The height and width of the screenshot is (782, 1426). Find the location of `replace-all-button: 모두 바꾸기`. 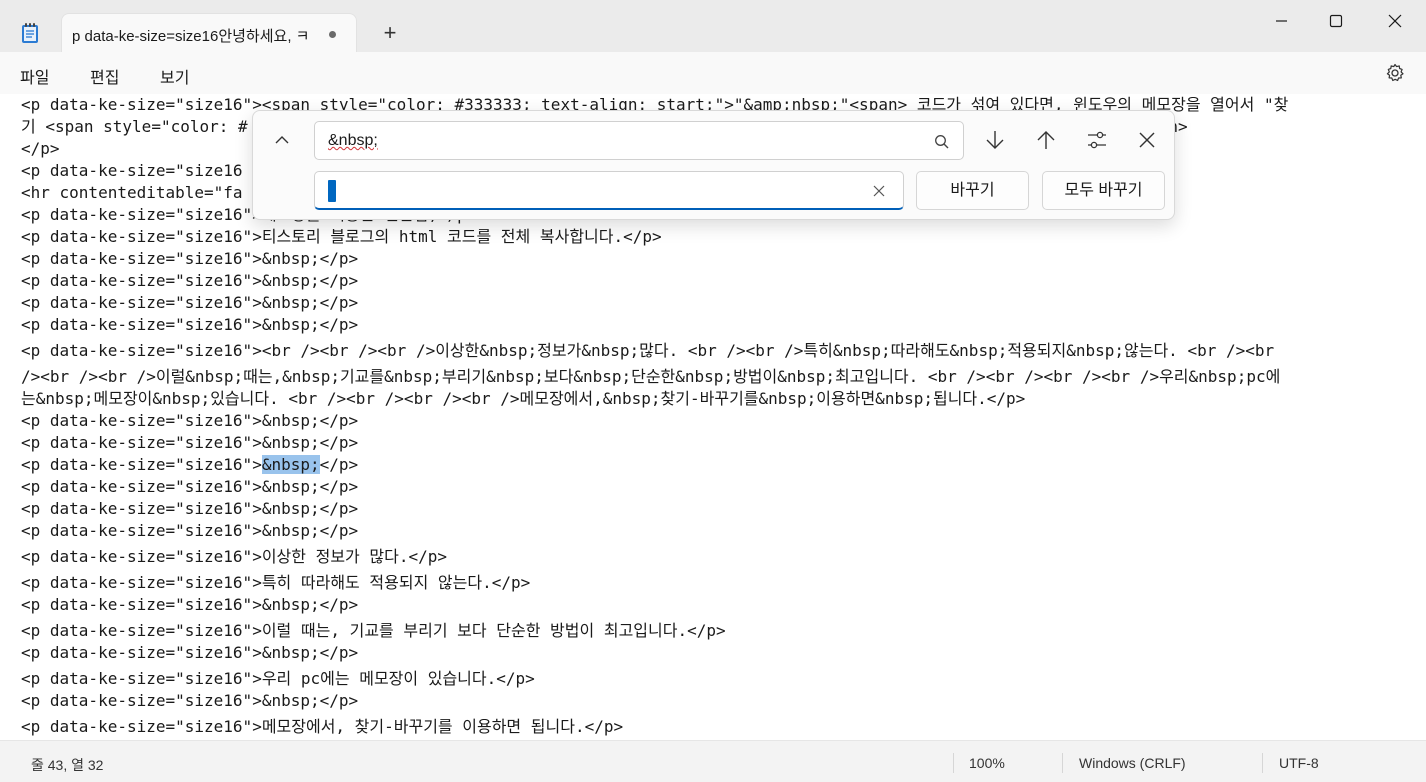

replace-all-button: 모두 바꾸기 is located at coordinates (1103, 190).